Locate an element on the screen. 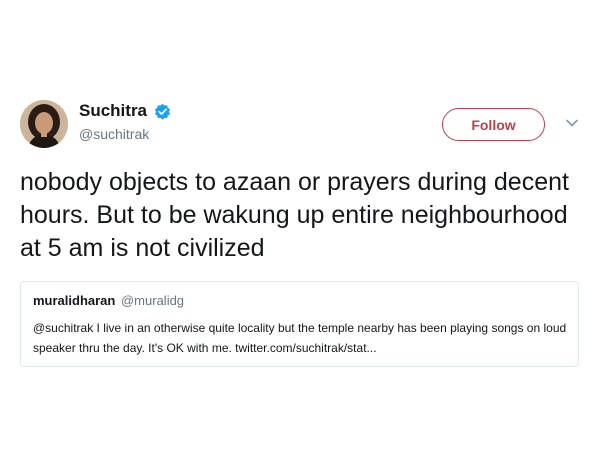 This screenshot has height=450, width=600. avatar is located at coordinates (44, 124).